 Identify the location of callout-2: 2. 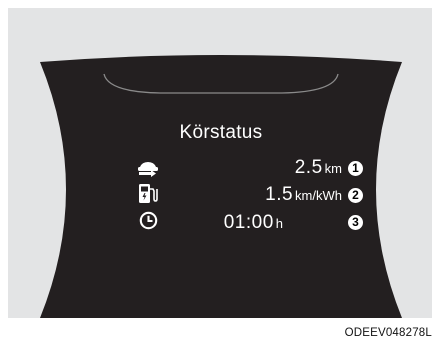
(355, 195).